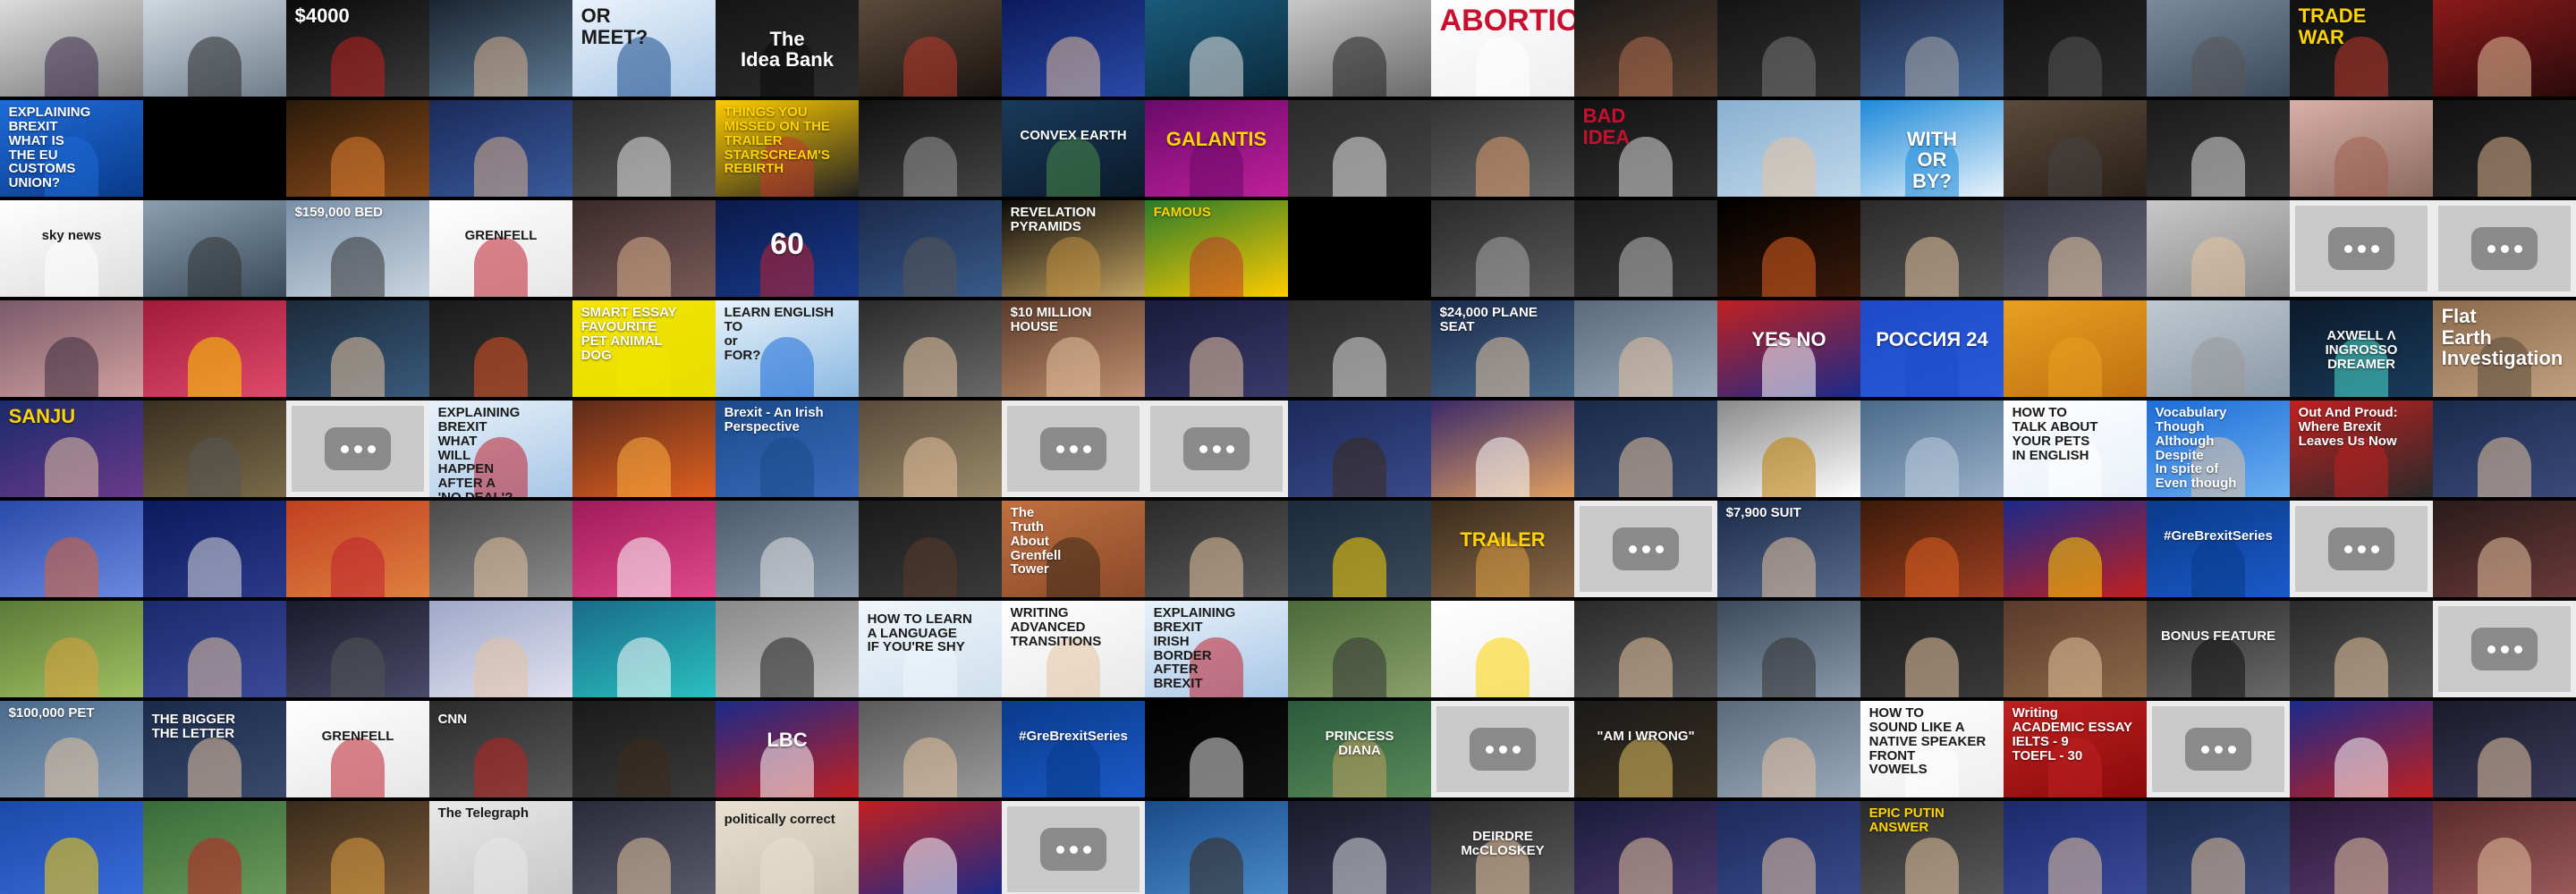  Describe the element at coordinates (644, 49) in the screenshot. I see `video-thumbnail: OR MEET?` at that location.